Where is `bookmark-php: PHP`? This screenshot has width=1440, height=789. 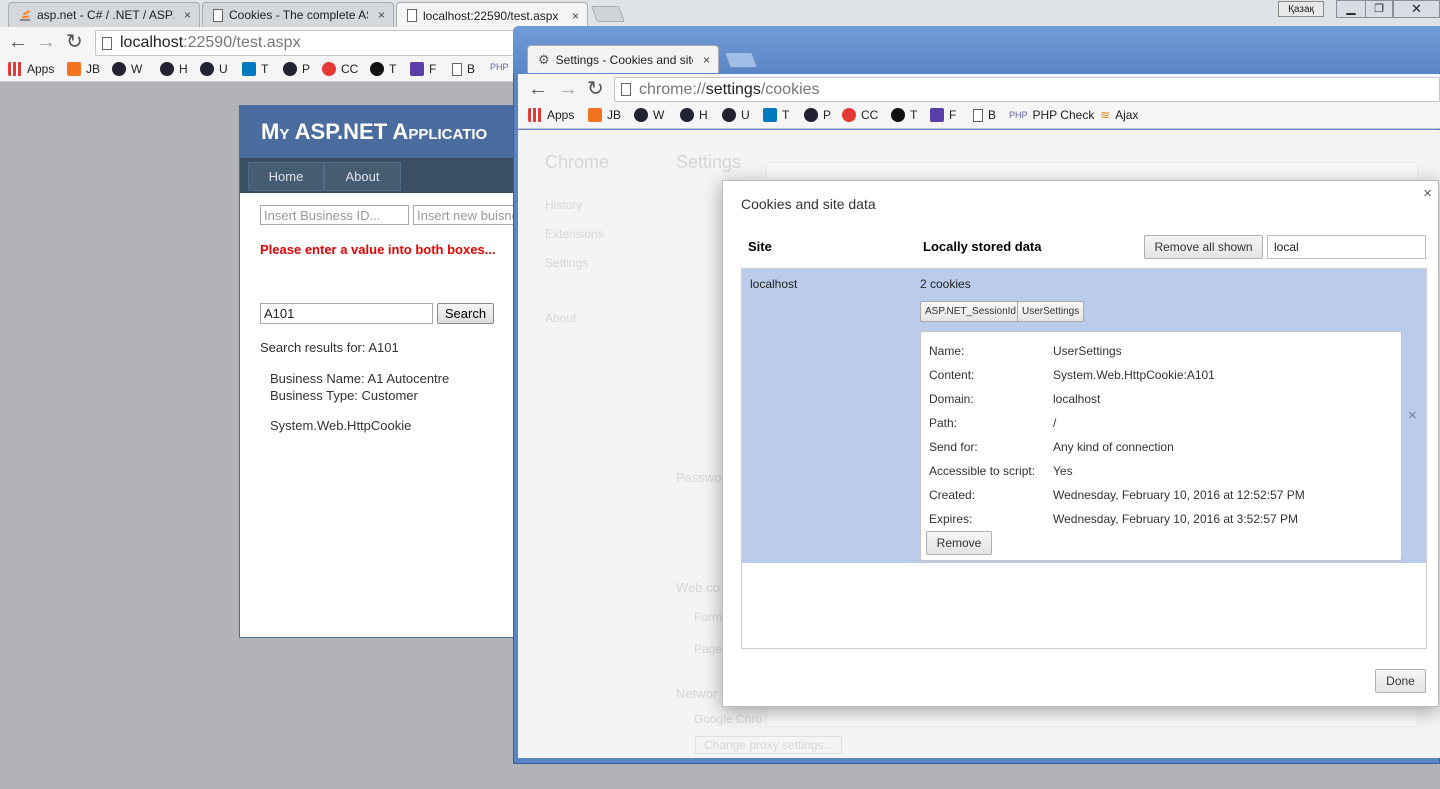 bookmark-php: PHP is located at coordinates (499, 67).